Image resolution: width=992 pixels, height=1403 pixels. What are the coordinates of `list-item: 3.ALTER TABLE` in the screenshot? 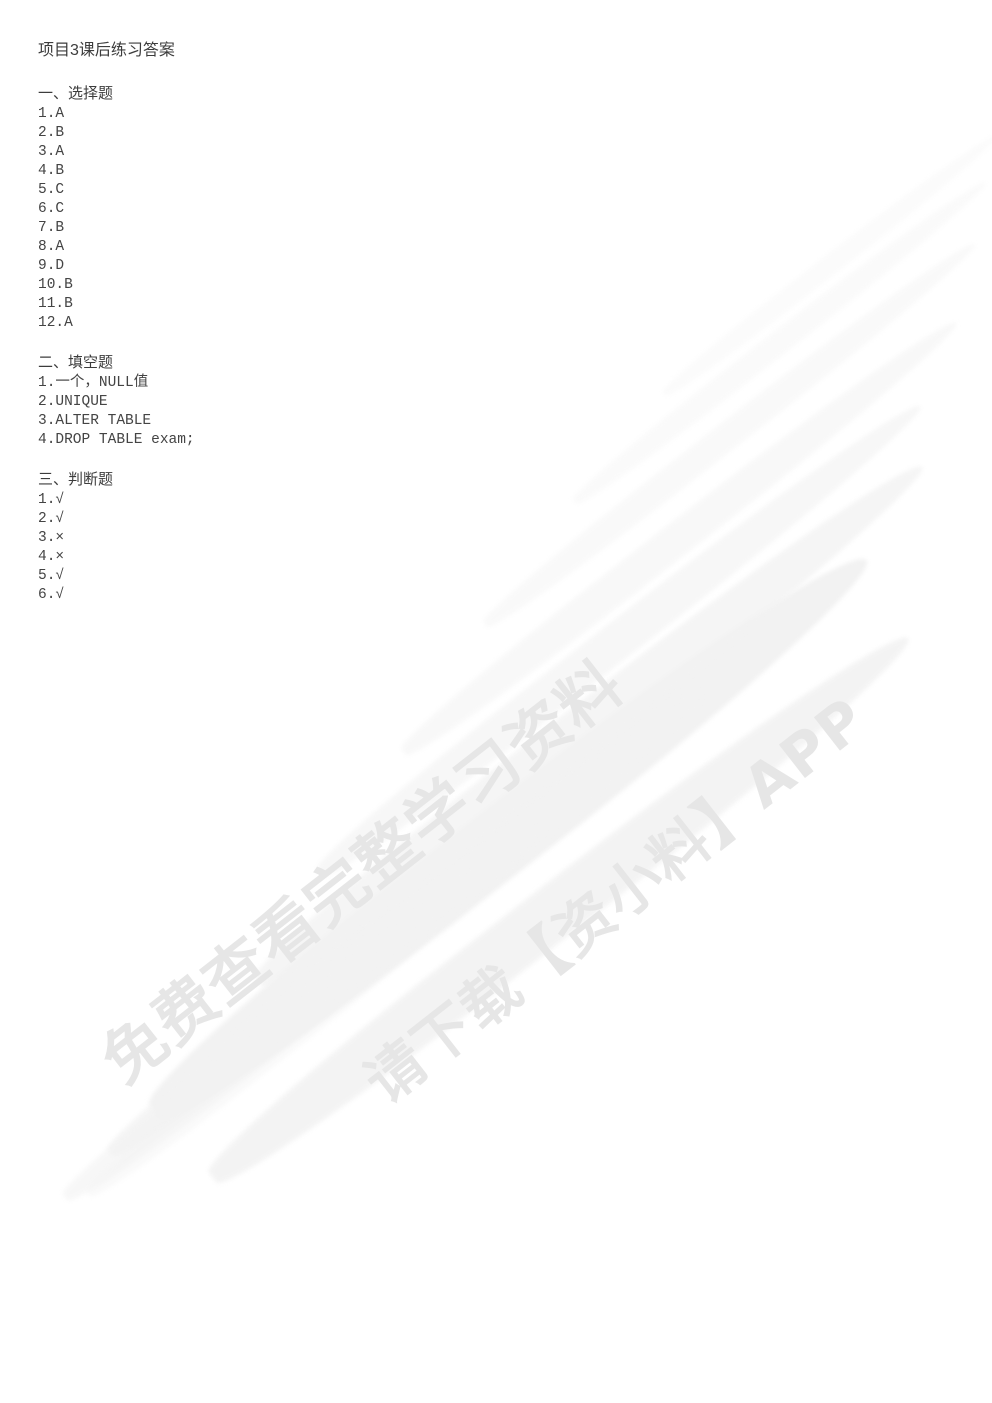 It's located at (95, 421).